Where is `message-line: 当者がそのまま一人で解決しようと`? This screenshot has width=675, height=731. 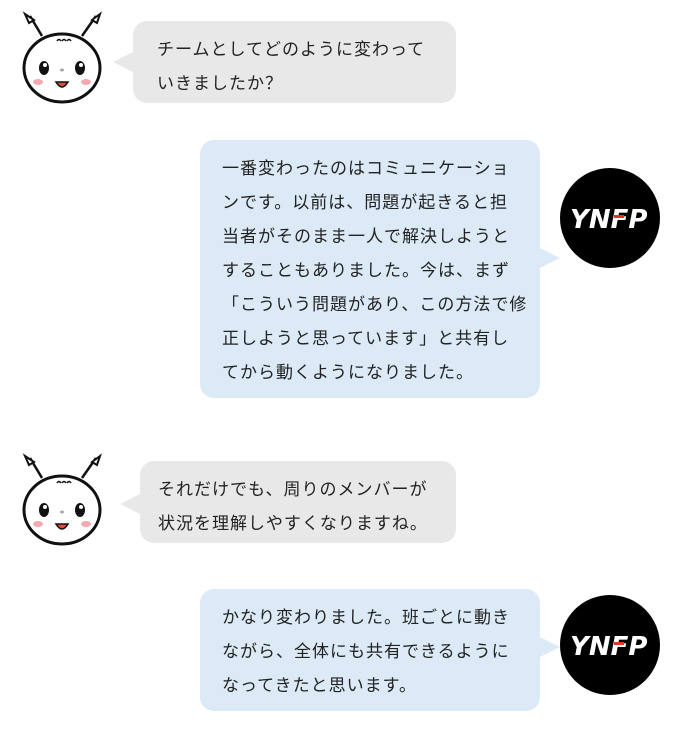 message-line: 当者がそのまま一人で解決しようと is located at coordinates (366, 237).